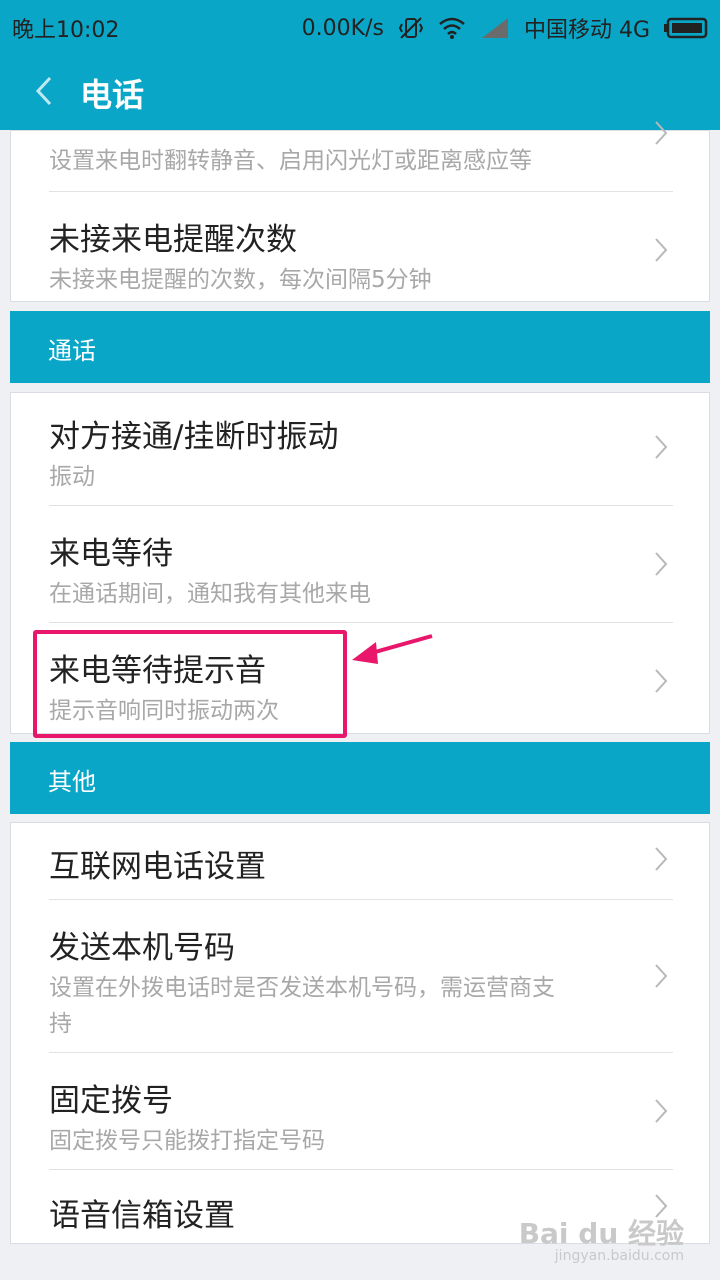 The height and width of the screenshot is (1280, 720). I want to click on section-header-label: 通话, so click(72, 351).